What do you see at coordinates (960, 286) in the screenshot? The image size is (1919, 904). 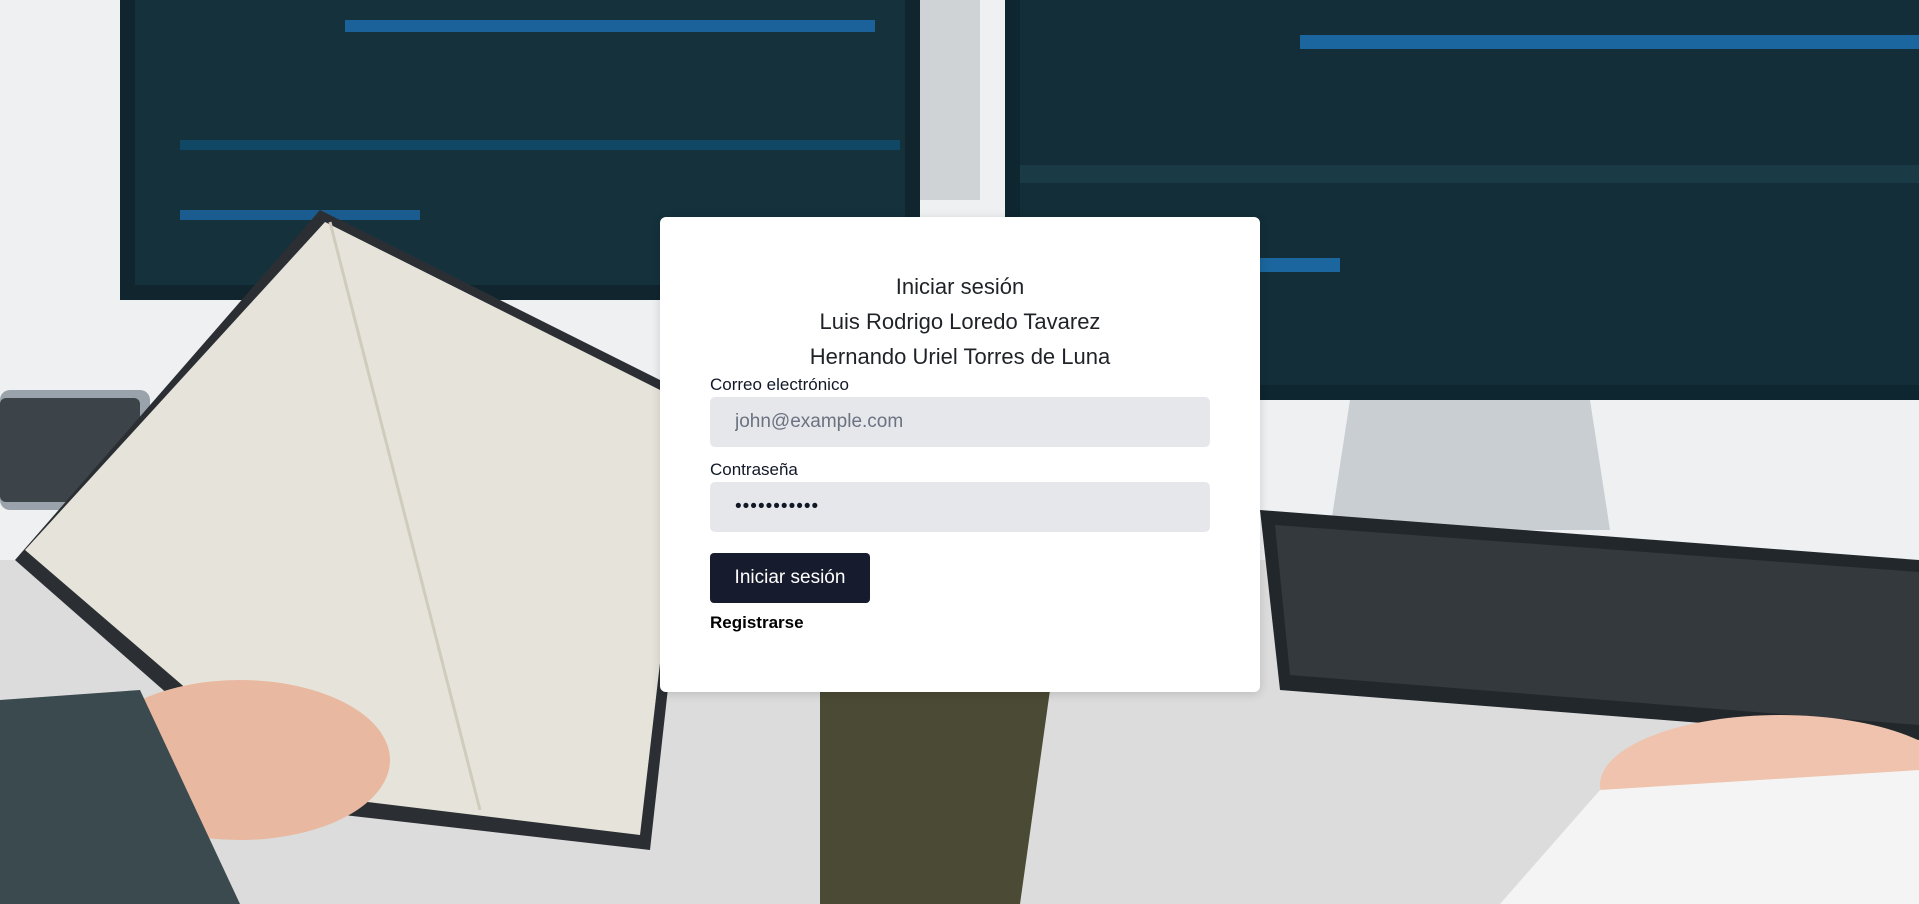 I see `login-heading: Iniciar sesión` at bounding box center [960, 286].